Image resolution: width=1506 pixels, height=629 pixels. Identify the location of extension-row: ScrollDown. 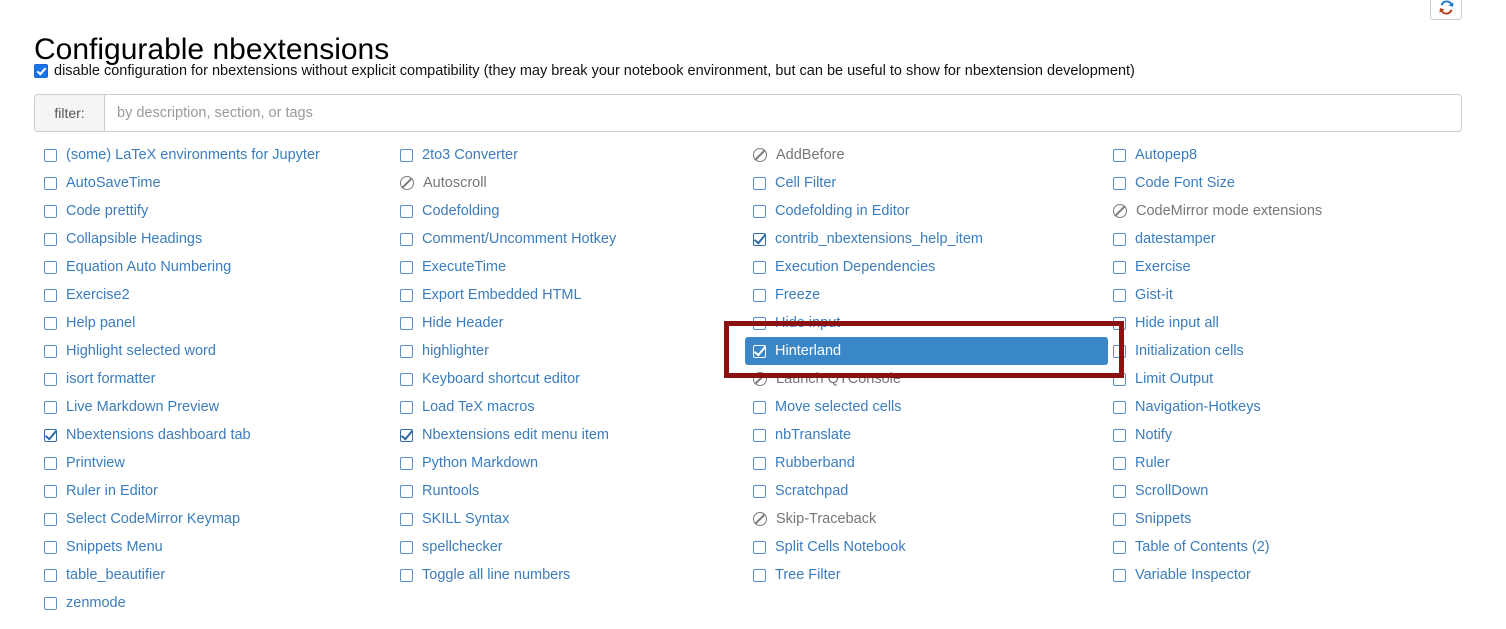
(1303, 491).